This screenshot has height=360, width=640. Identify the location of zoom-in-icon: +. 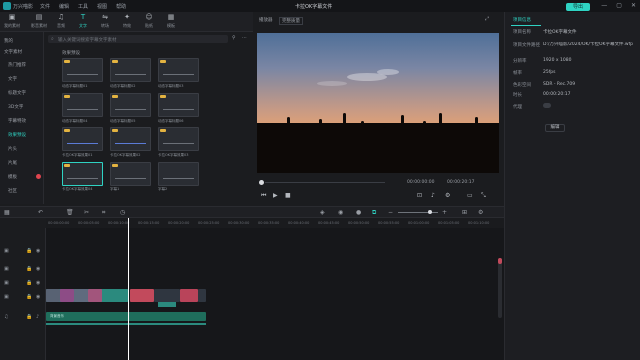
(444, 212).